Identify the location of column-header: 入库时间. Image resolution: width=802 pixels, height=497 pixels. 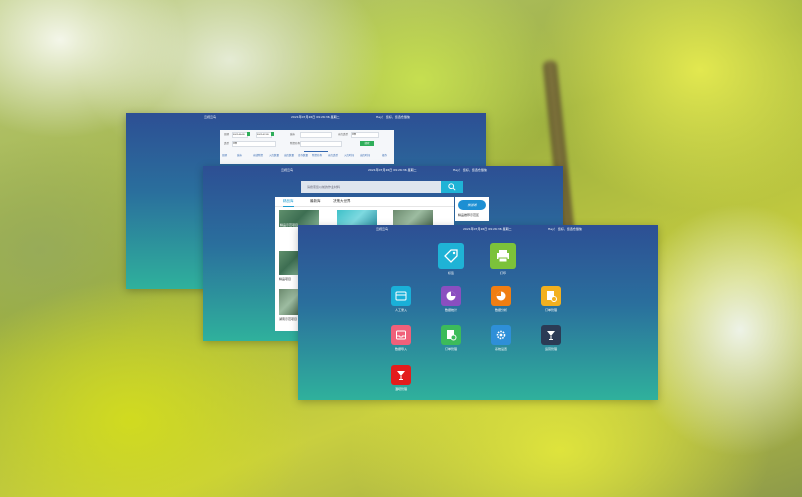
(349, 155).